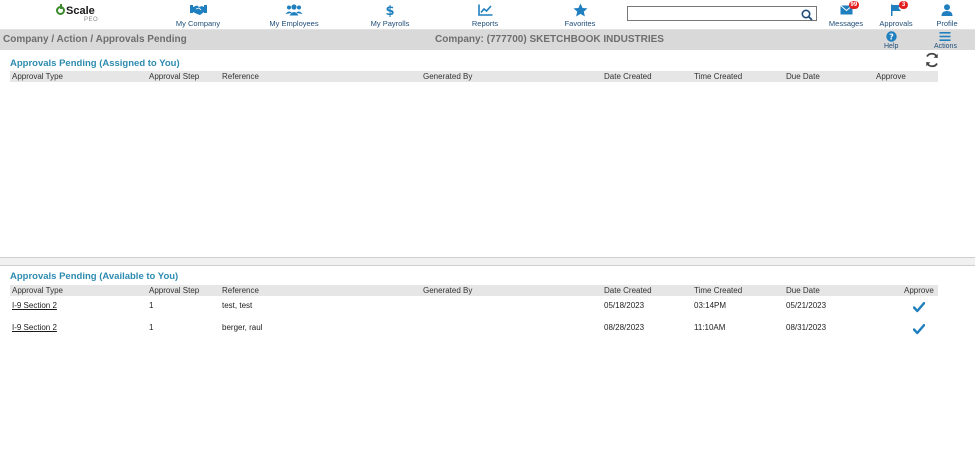 Image resolution: width=975 pixels, height=470 pixels. Describe the element at coordinates (95, 63) in the screenshot. I see `assigned-panel-title: Approvals Pending (Assigned to You)` at that location.